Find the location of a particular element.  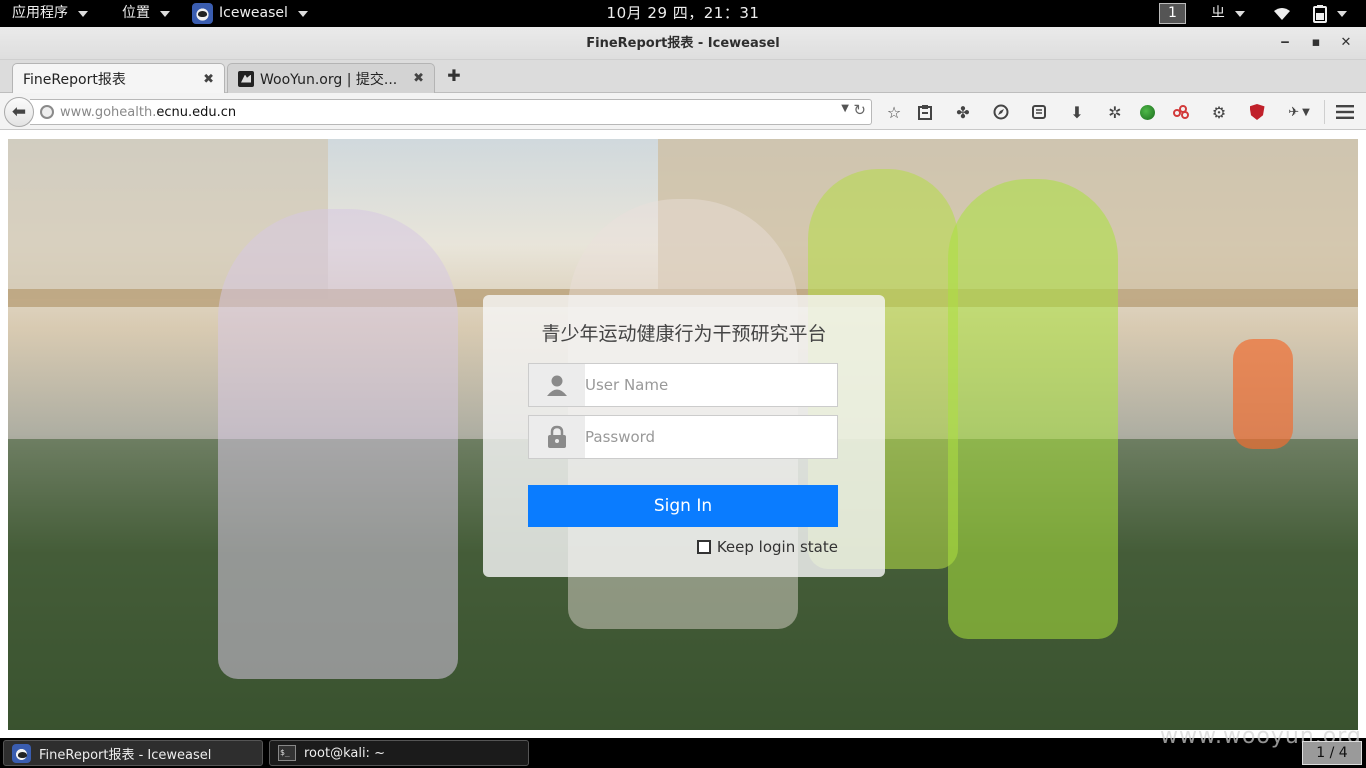

settings-gear-button: ✲ is located at coordinates (1115, 112).